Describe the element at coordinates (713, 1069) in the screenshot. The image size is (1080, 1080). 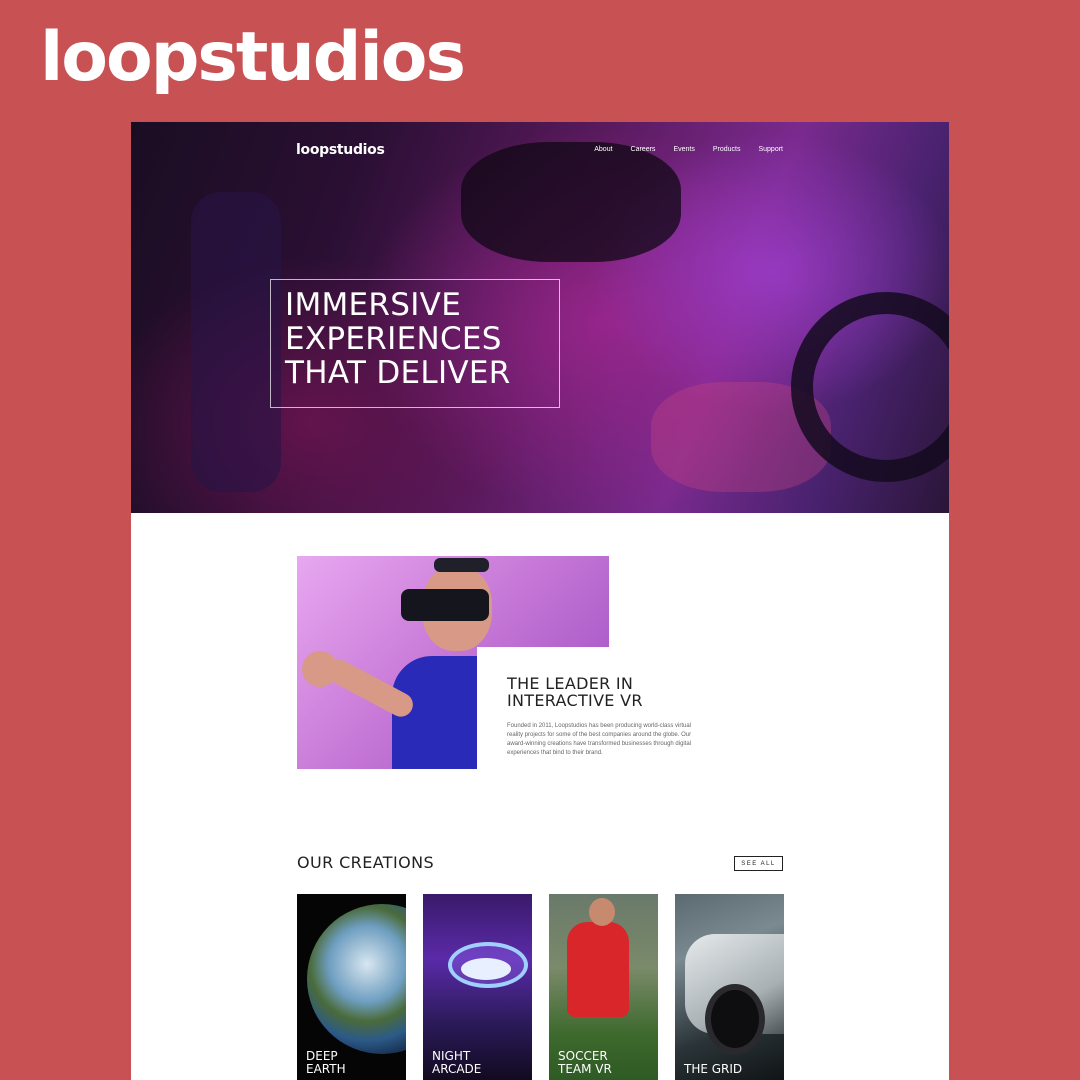
I see `card-label-line: THE GRID` at that location.